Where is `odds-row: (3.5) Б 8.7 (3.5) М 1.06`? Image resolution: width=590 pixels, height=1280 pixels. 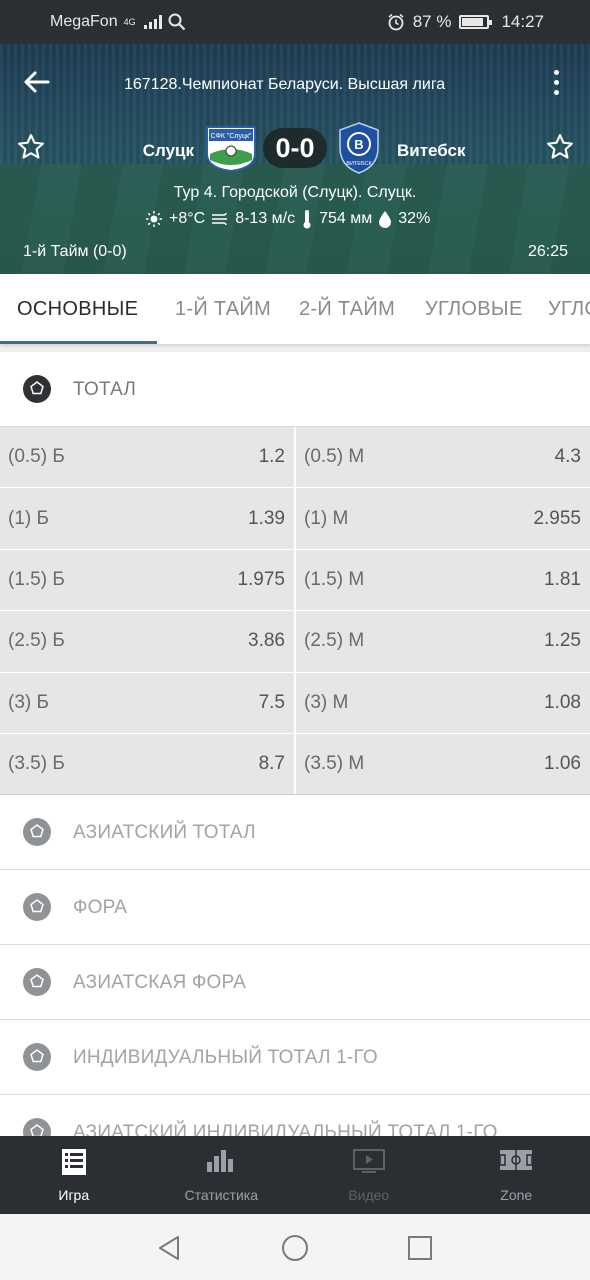
odds-row: (3.5) Б 8.7 (3.5) М 1.06 is located at coordinates (295, 764).